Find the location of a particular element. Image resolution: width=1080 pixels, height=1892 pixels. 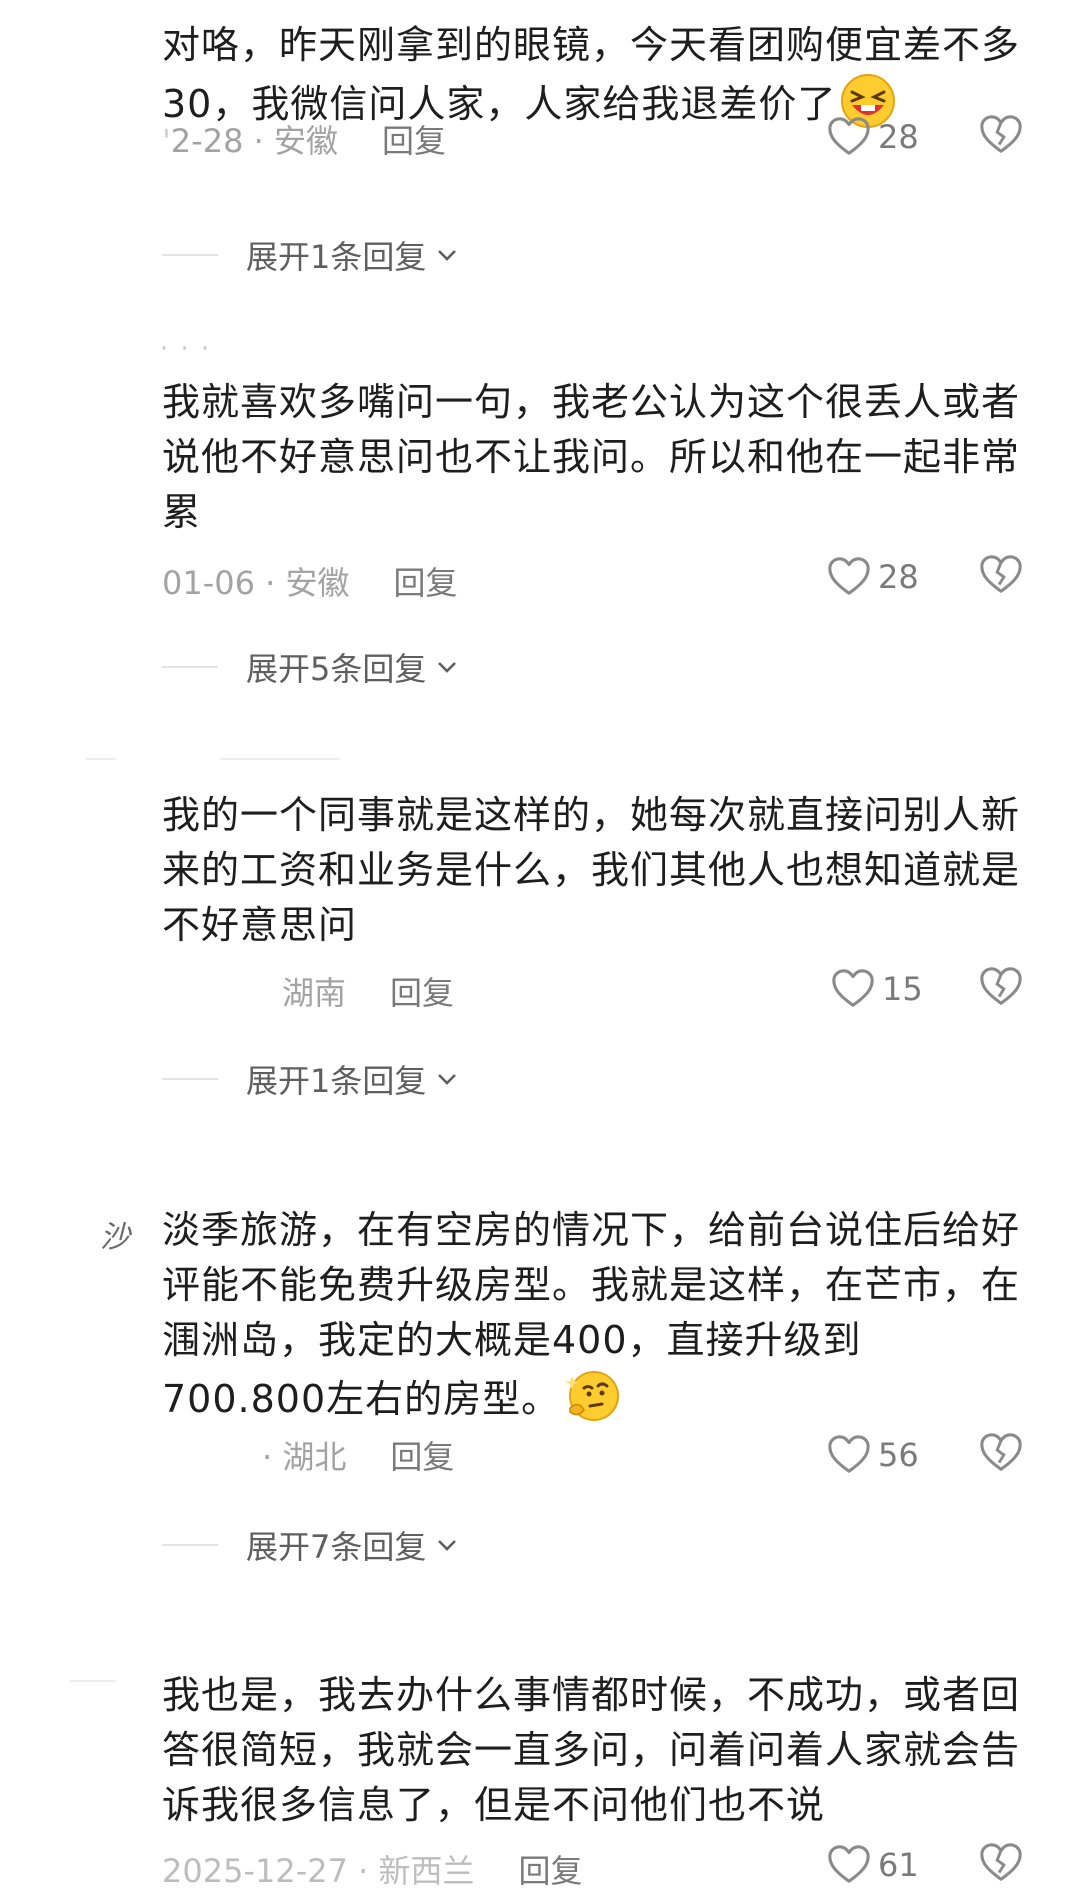

like-button: 61 is located at coordinates (896, 1865).